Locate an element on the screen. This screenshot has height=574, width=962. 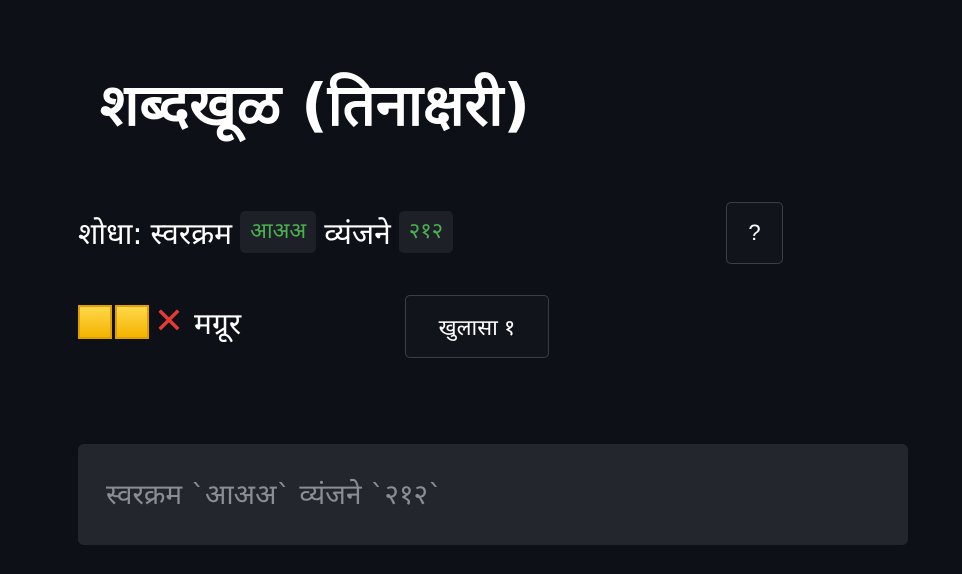
guess-word: मग्रूर is located at coordinates (218, 324).